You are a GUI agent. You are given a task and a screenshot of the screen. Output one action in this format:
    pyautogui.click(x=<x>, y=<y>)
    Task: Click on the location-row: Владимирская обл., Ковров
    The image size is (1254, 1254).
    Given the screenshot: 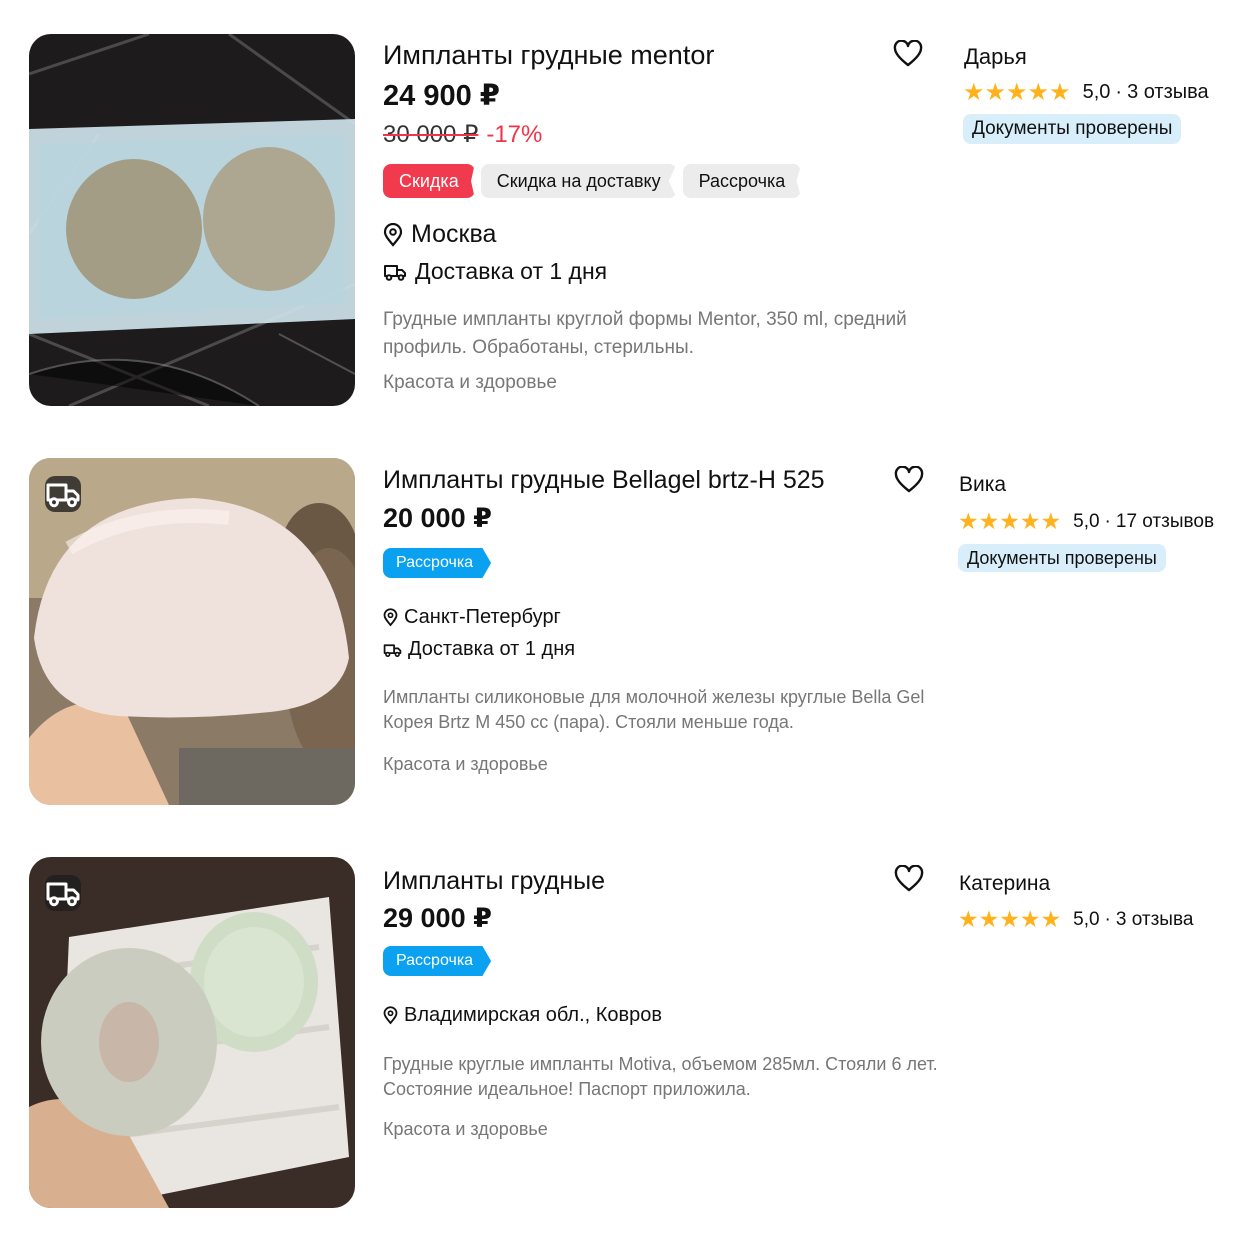 What is the action you would take?
    pyautogui.click(x=522, y=1015)
    